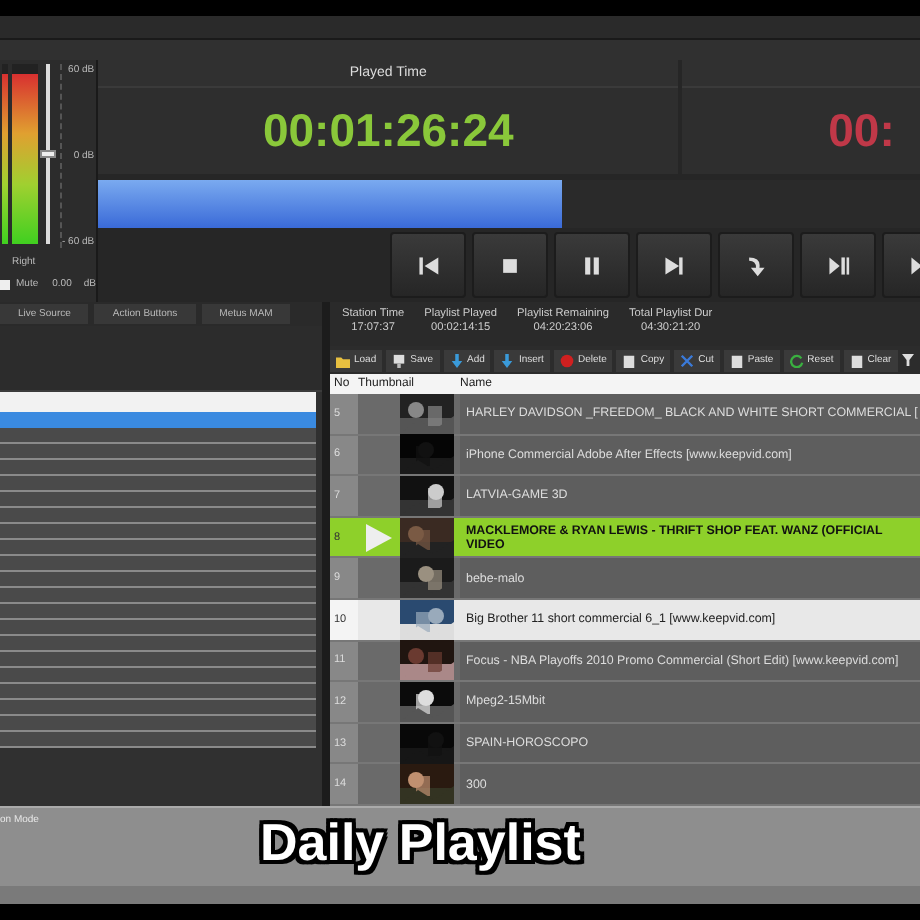 The width and height of the screenshot is (920, 920). Describe the element at coordinates (861, 131) in the screenshot. I see `remaining-time: 00:` at that location.